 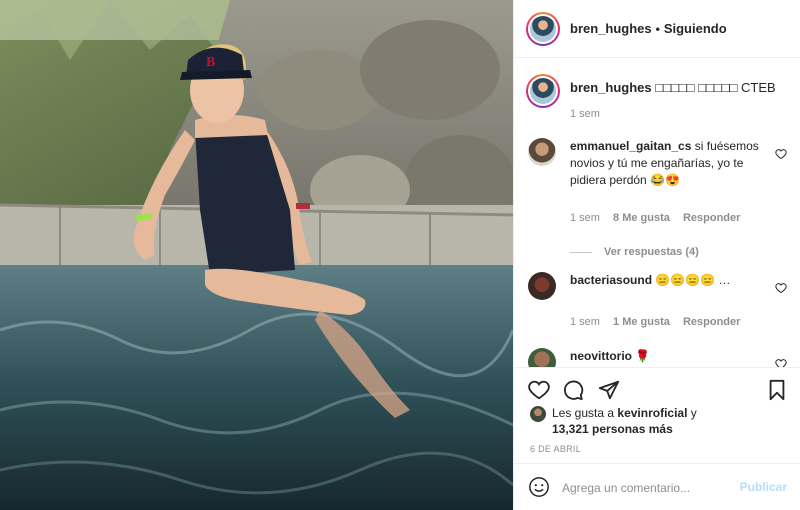 I want to click on likes-line-1: Les gusta a kevinroficial y, so click(x=624, y=413).